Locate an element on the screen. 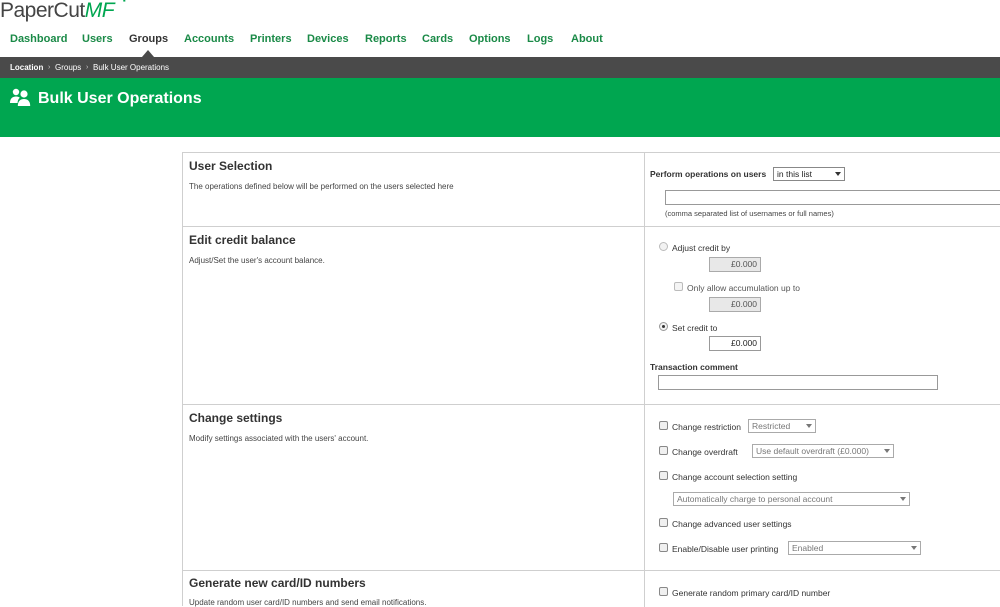 The height and width of the screenshot is (607, 1000). section-title: Edit credit balance is located at coordinates (242, 240).